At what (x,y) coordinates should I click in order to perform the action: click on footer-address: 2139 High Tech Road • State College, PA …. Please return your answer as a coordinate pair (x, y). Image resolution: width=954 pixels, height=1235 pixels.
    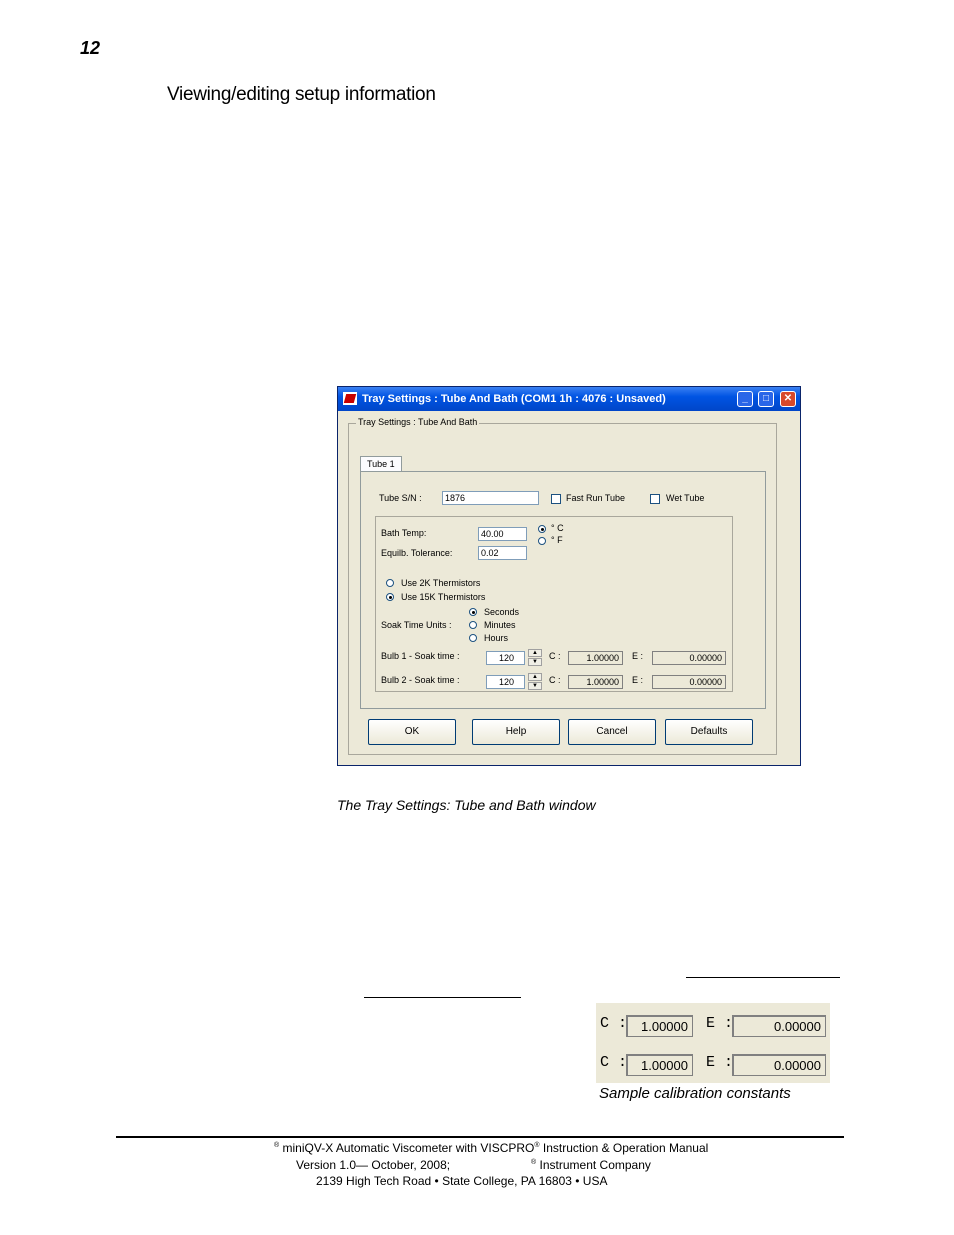
    Looking at the image, I should click on (462, 1181).